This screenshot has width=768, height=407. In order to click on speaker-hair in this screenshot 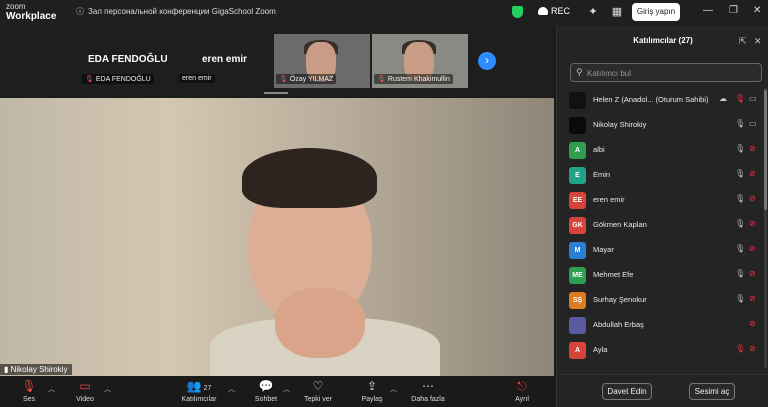, I will do `click(309, 178)`.